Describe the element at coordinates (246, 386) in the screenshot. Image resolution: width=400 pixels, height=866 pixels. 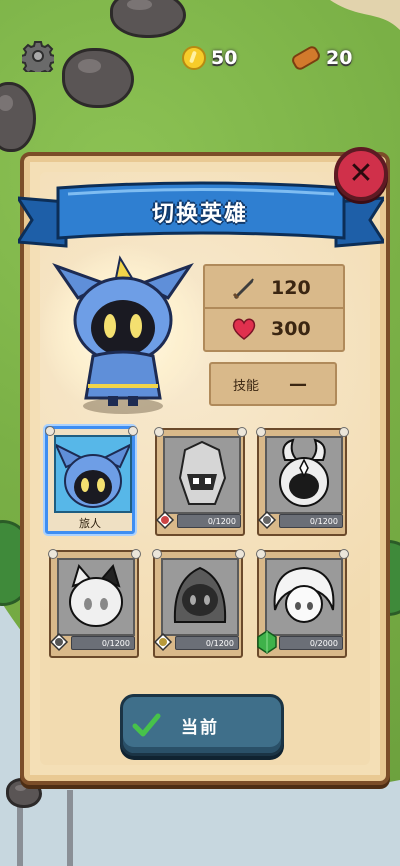
I see `skill-label: 技能` at that location.